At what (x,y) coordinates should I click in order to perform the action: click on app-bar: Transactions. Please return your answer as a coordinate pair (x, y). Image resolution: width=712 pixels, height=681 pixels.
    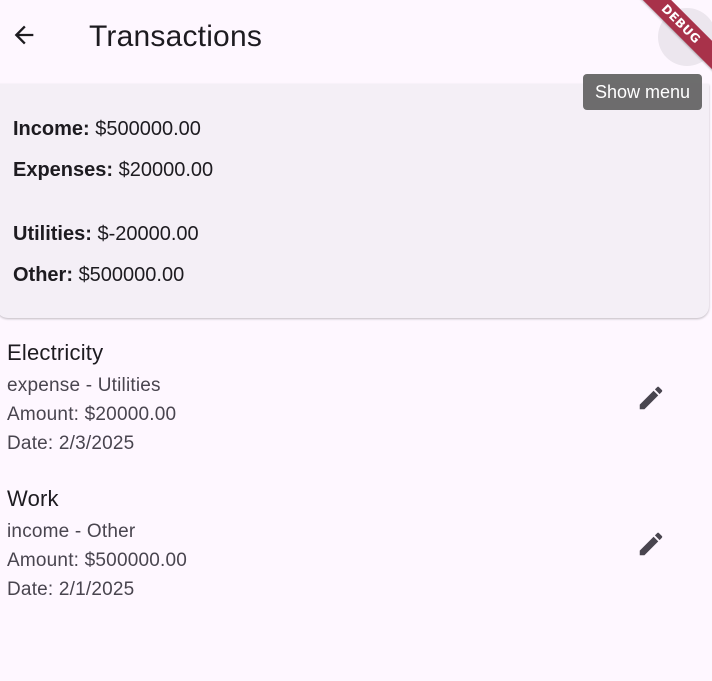
    Looking at the image, I should click on (356, 38).